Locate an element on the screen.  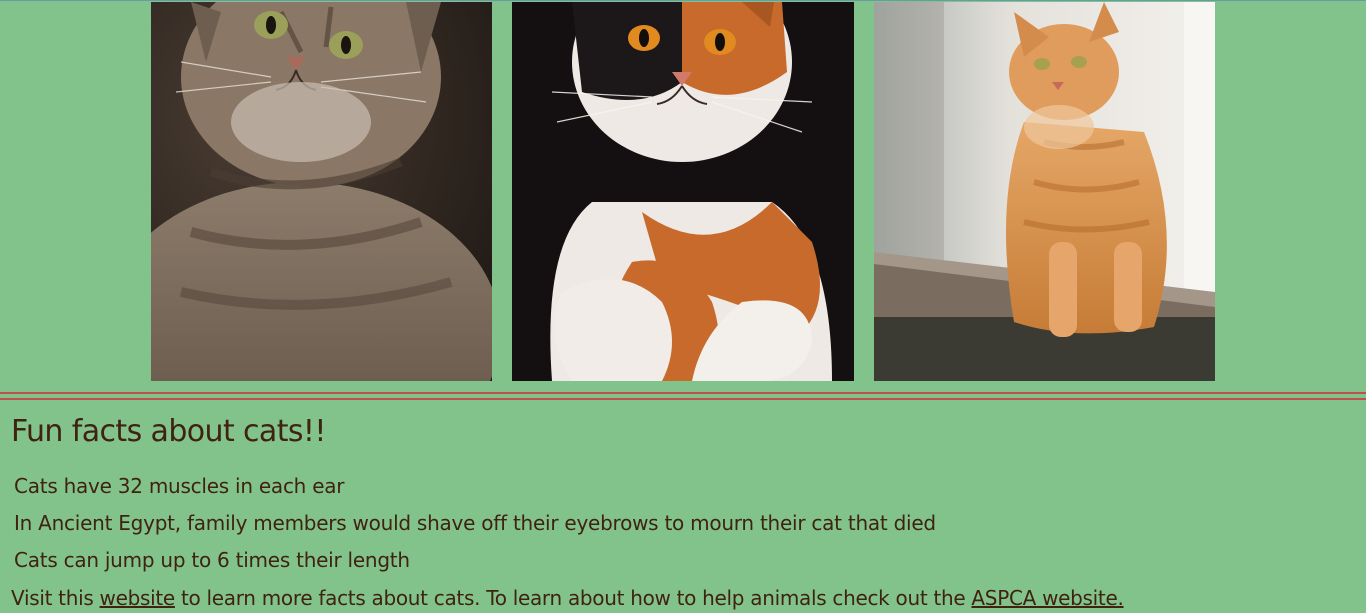
page-heading: Fun facts about cats!! is located at coordinates (168, 431).